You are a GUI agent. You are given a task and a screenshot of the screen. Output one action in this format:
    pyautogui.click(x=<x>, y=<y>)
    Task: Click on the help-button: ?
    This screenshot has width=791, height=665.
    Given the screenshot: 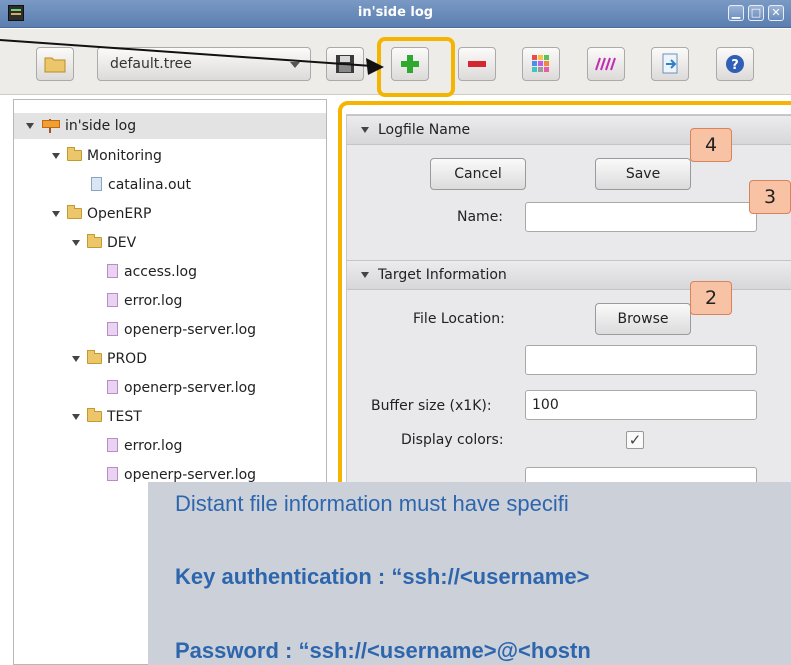 What is the action you would take?
    pyautogui.click(x=735, y=64)
    